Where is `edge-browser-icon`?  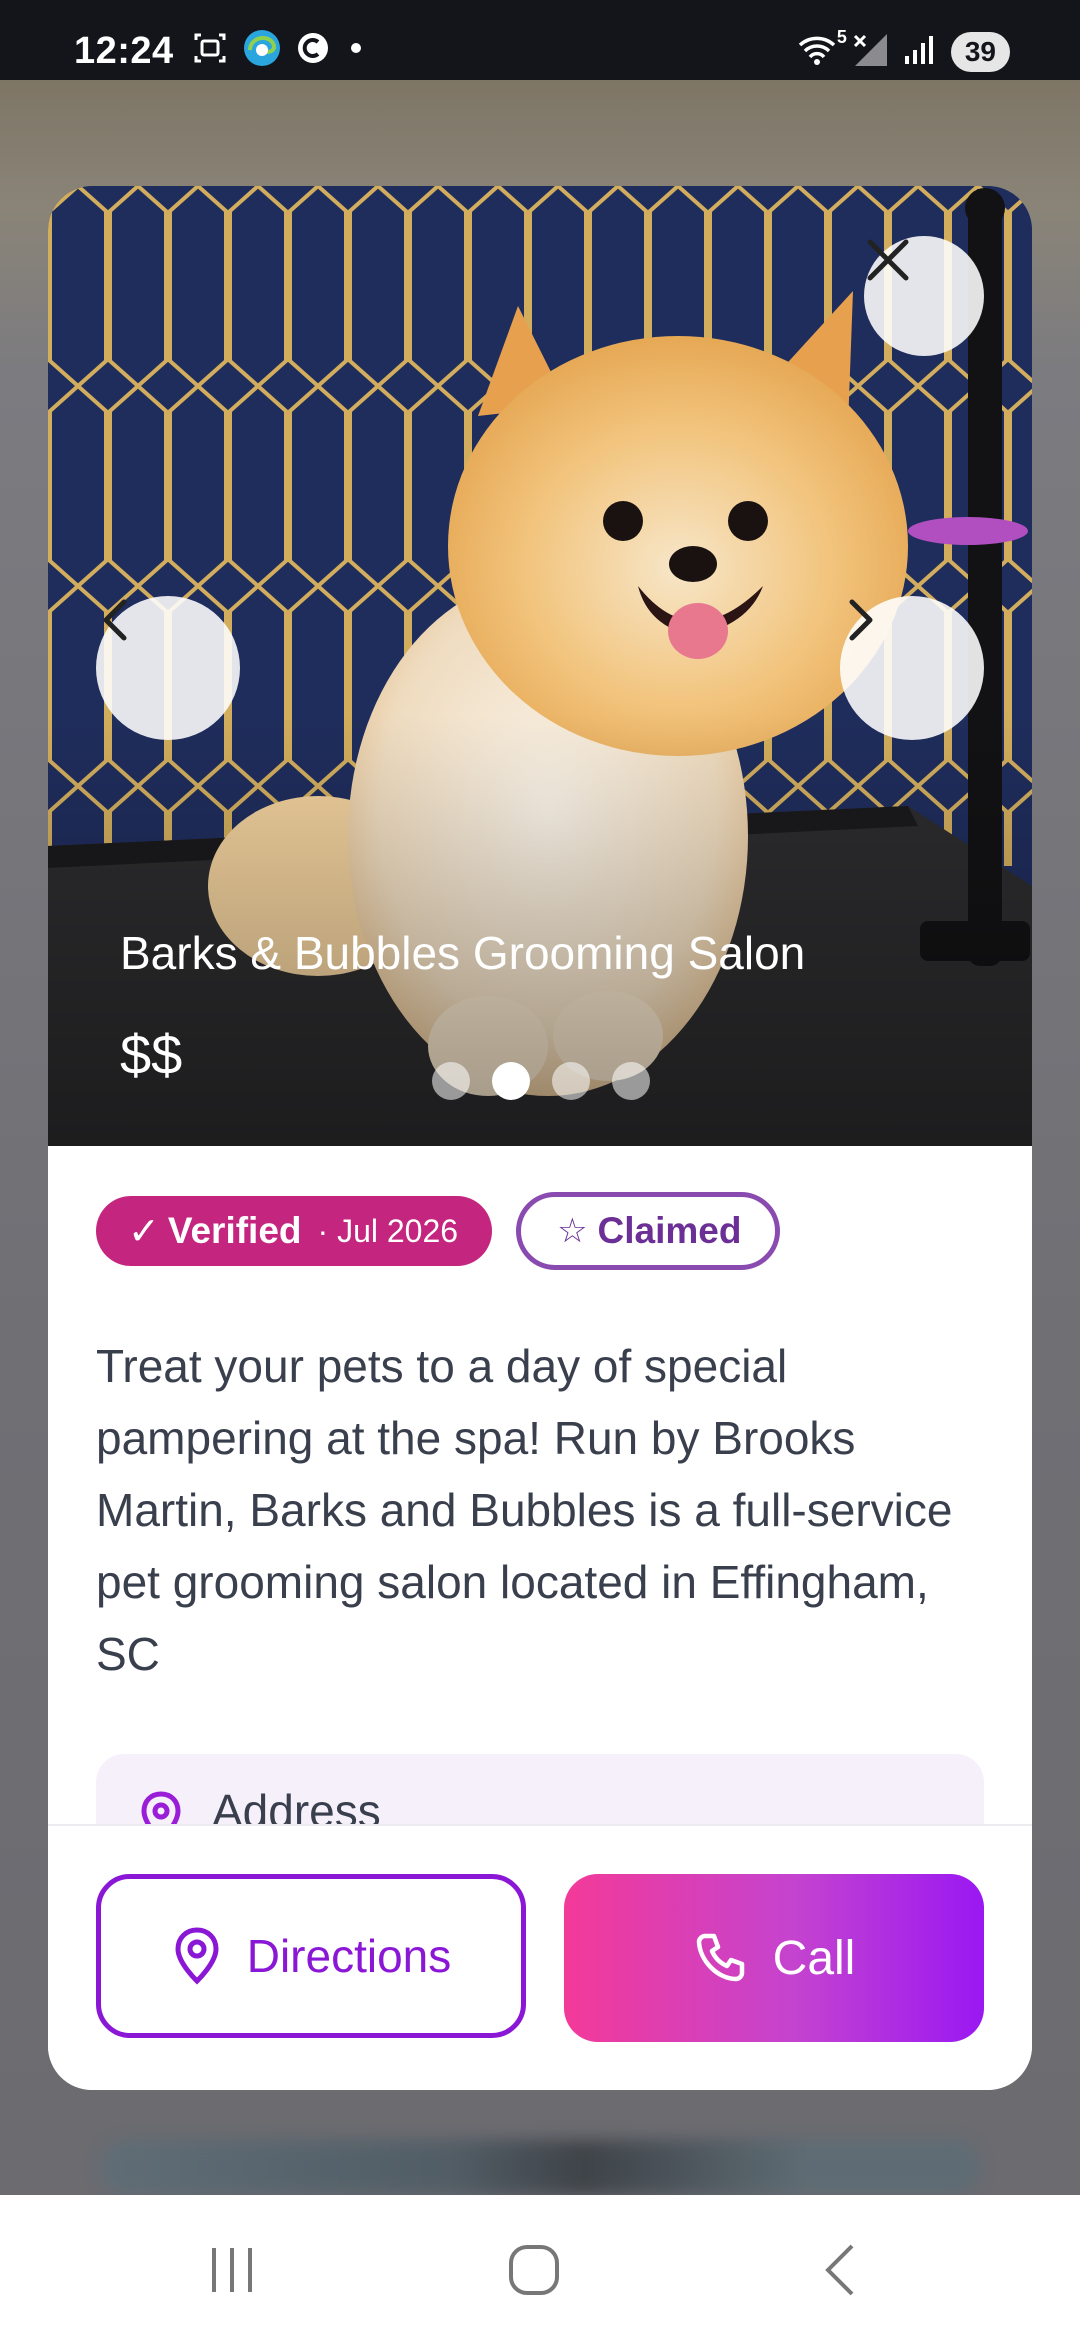
edge-browser-icon is located at coordinates (262, 50).